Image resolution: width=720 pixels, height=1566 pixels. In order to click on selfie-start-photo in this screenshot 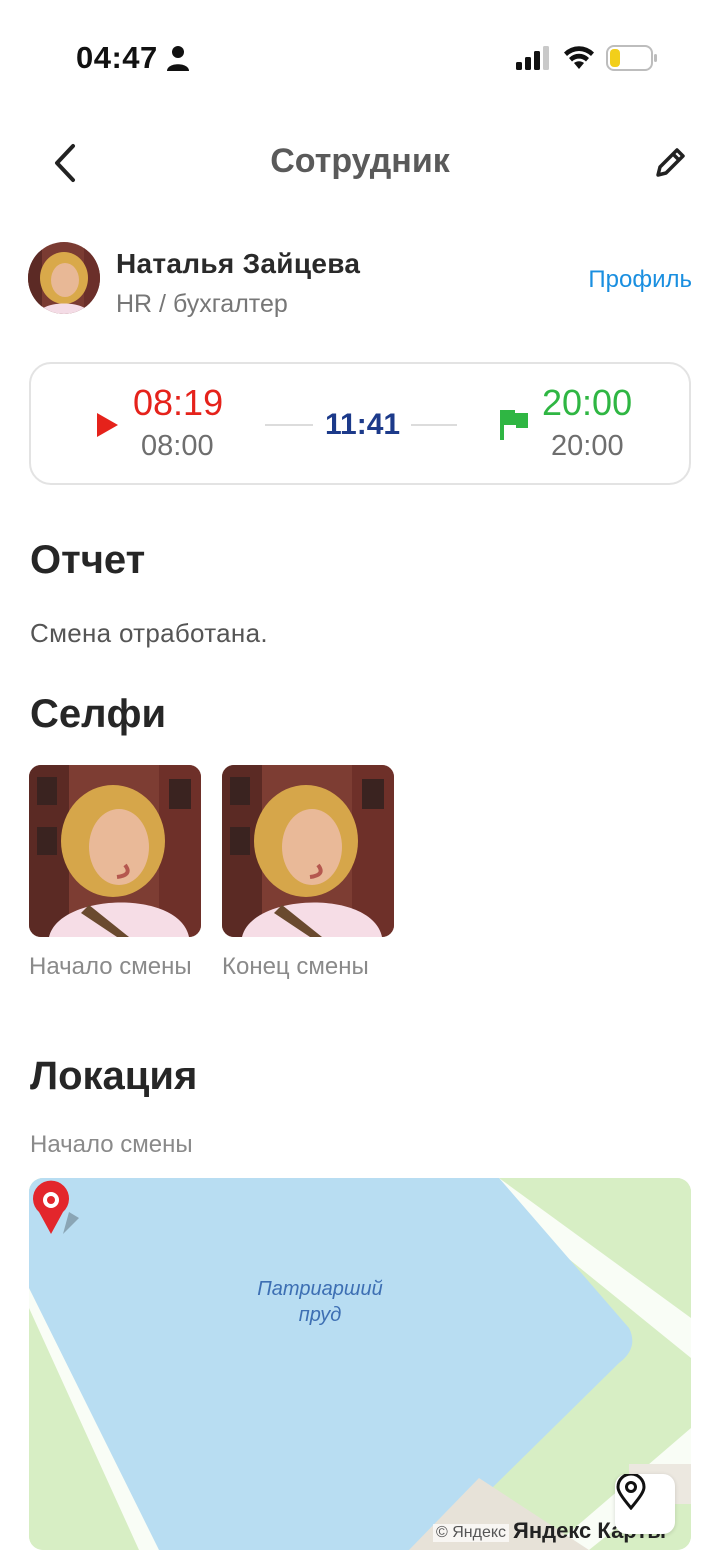, I will do `click(115, 851)`.